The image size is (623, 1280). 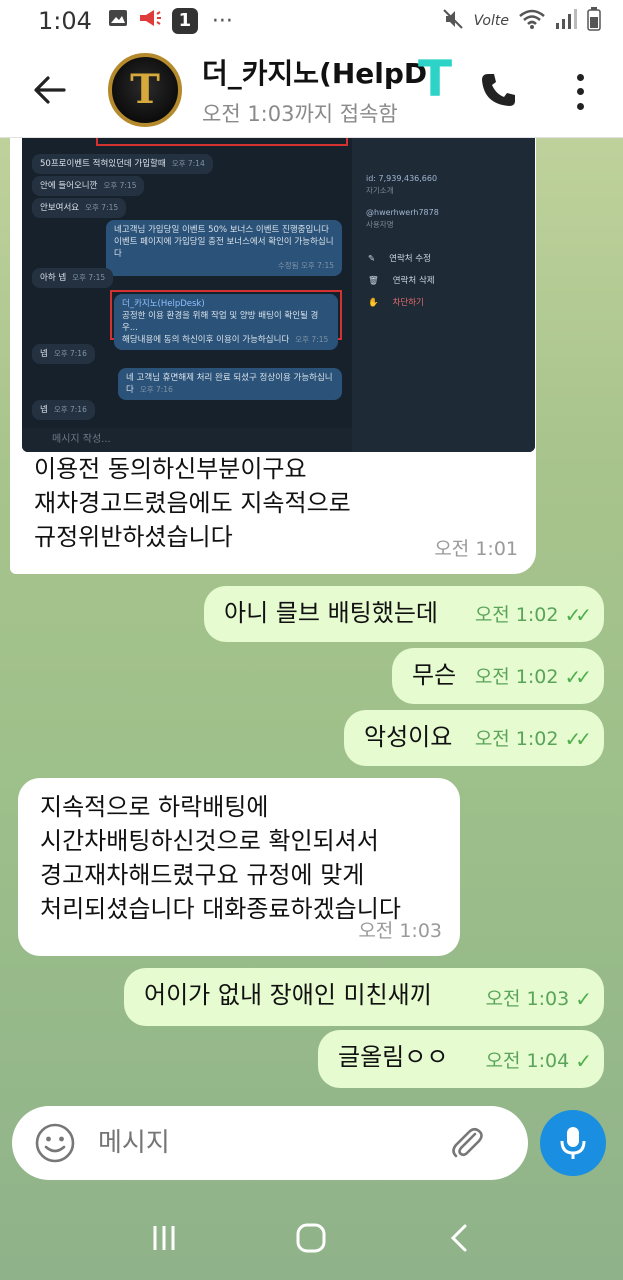 I want to click on message-time: 오전 1:04, so click(x=527, y=1061).